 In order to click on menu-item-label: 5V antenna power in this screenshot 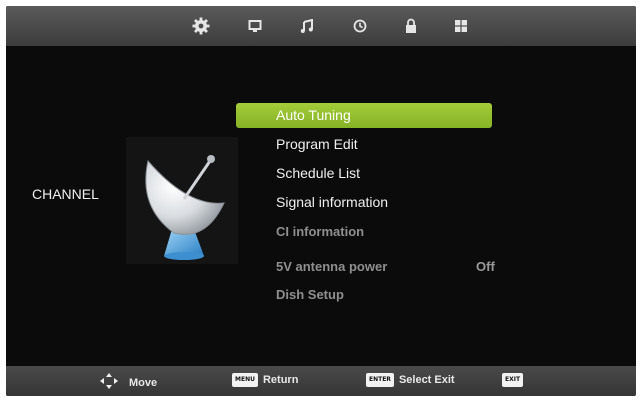, I will do `click(332, 266)`.